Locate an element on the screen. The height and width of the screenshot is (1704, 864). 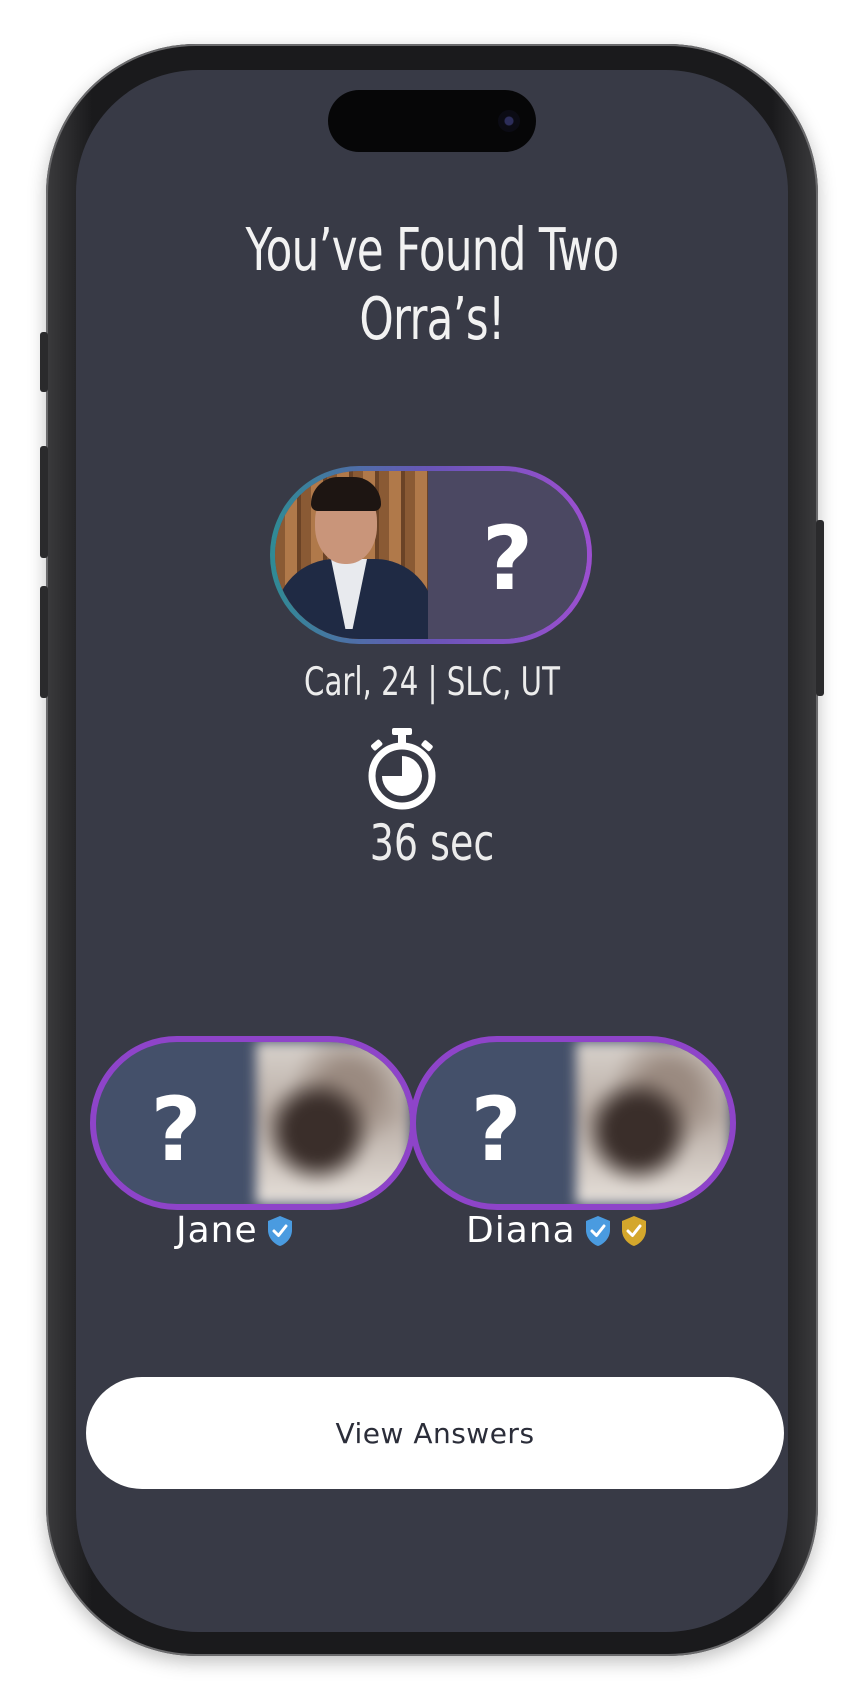
profile-photo is located at coordinates (351, 555).